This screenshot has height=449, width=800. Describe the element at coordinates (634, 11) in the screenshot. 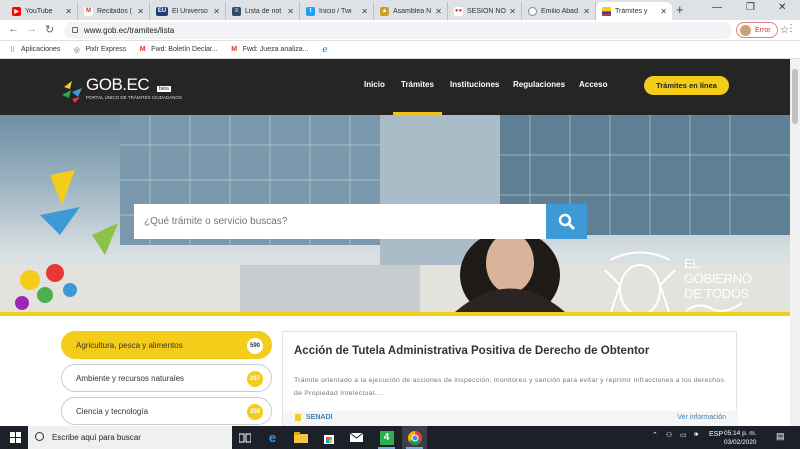

I see `browser-tab-active: Trámites y ✕` at that location.